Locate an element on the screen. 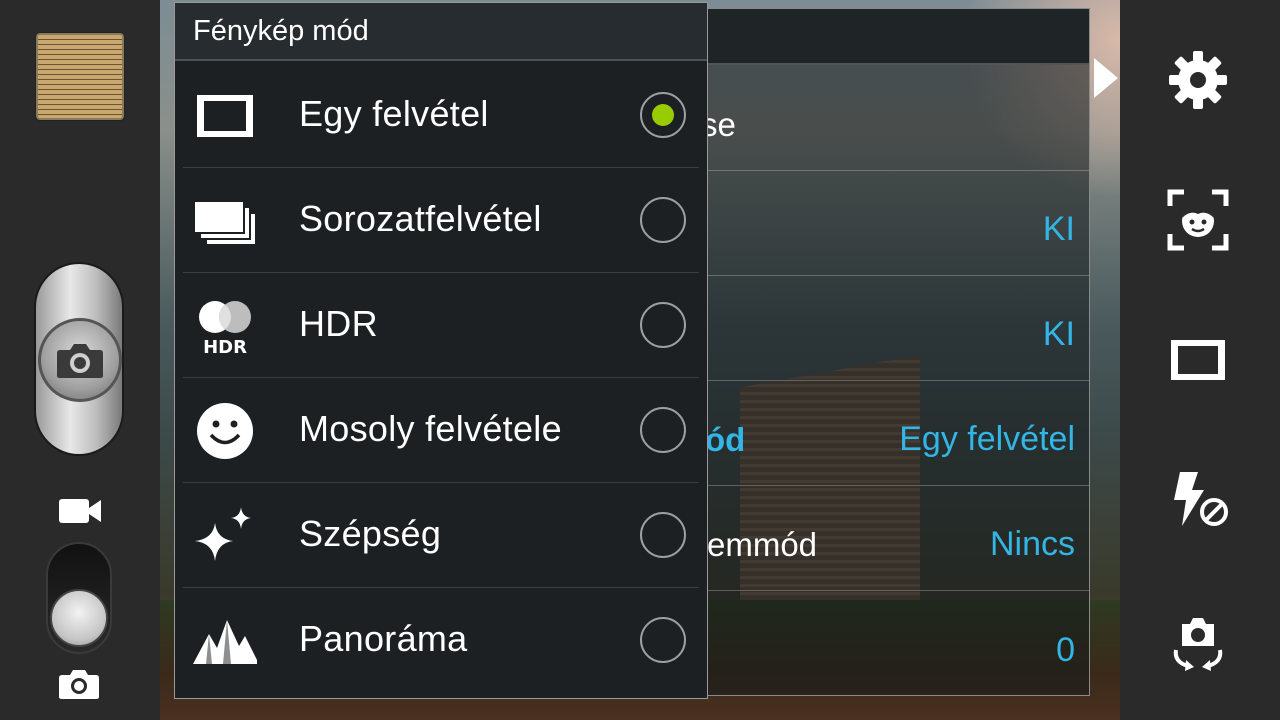 This screenshot has width=1280, height=720. gallery-thumbnail is located at coordinates (80, 76).